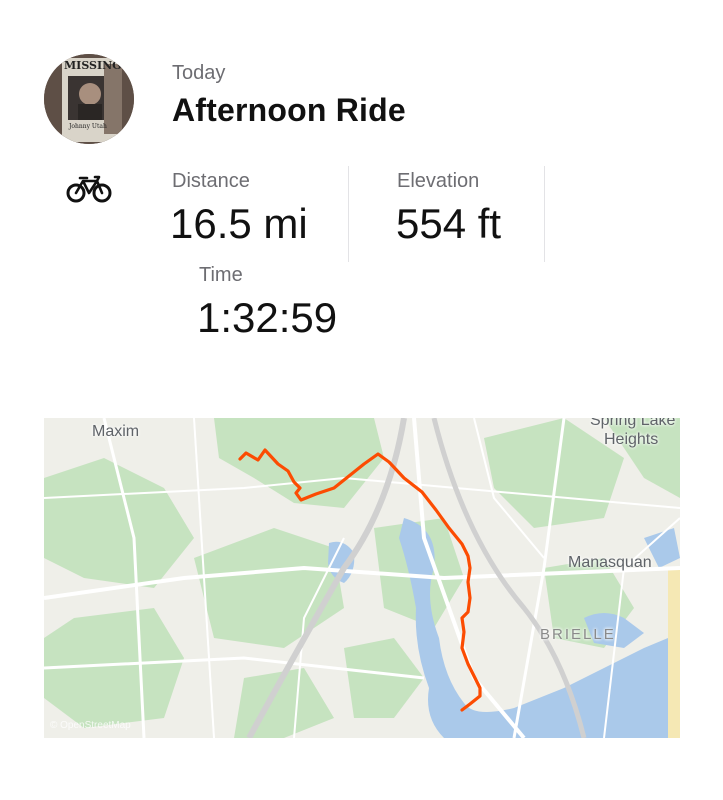 Image resolution: width=723 pixels, height=800 pixels. I want to click on avatar: MISSING Johnny Utah, so click(89, 99).